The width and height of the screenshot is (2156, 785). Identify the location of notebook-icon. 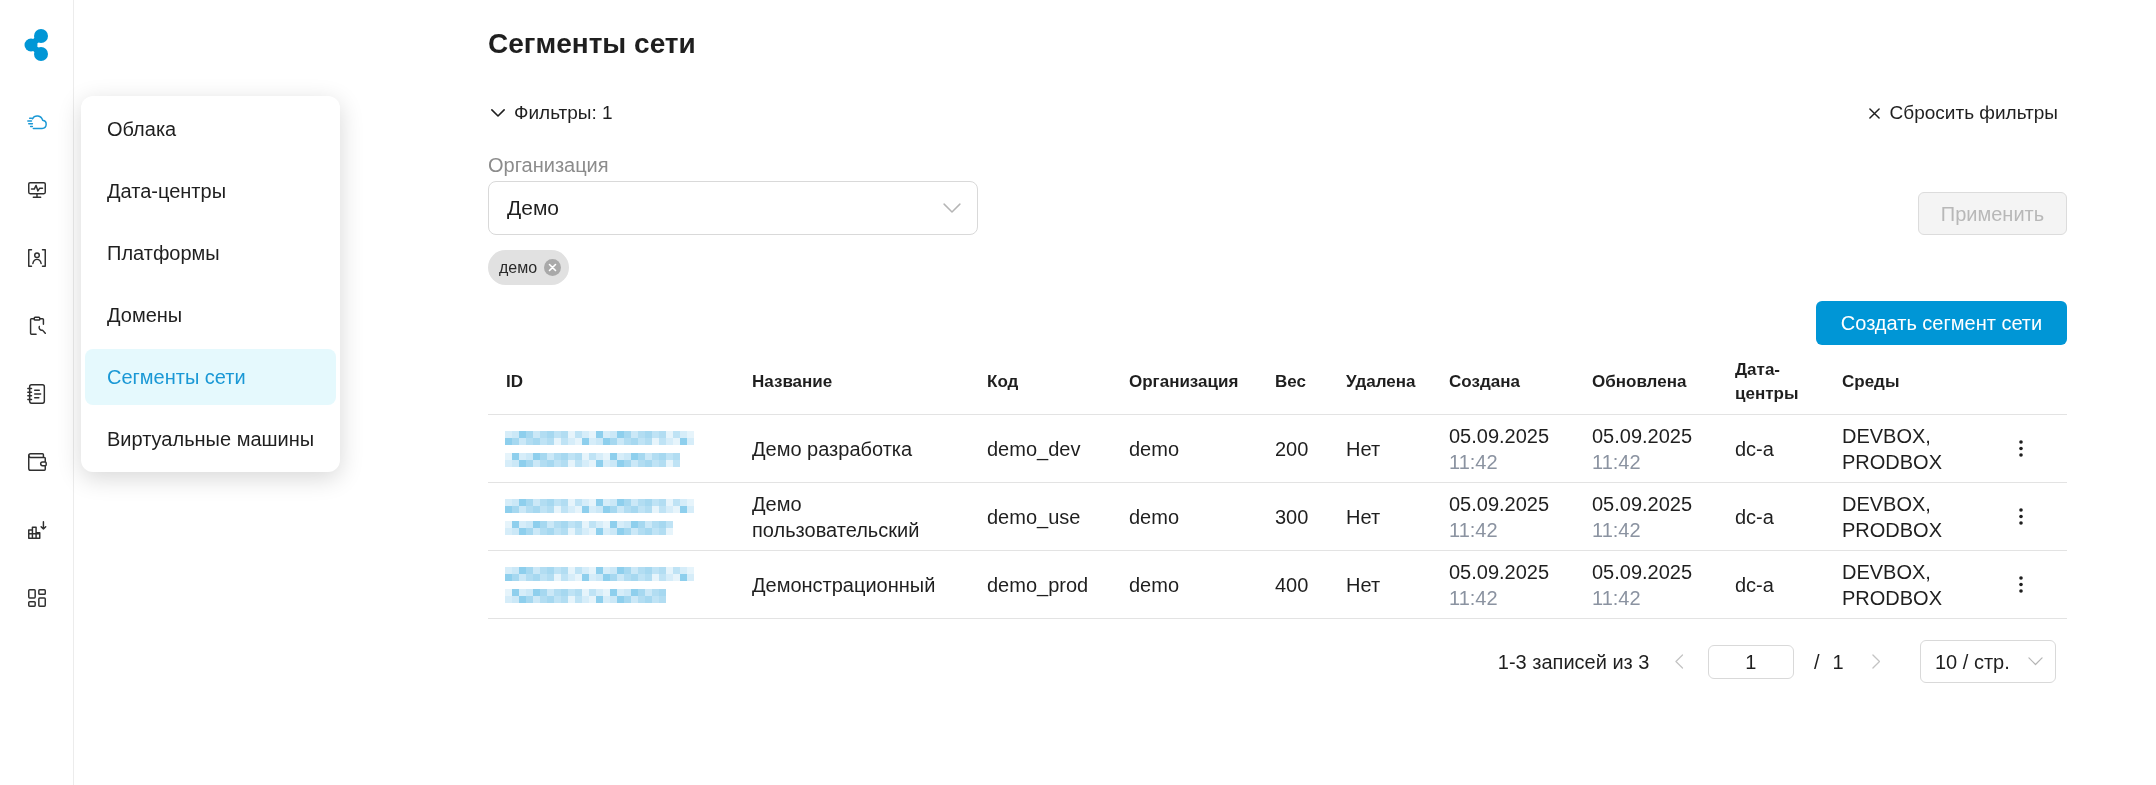
(36, 394).